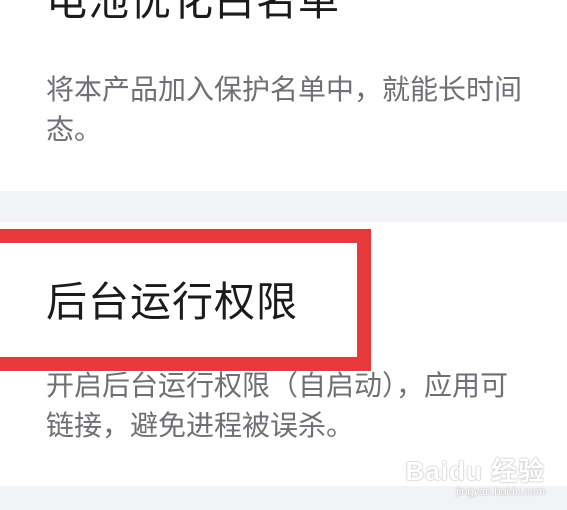 Image resolution: width=567 pixels, height=510 pixels. What do you see at coordinates (475, 471) in the screenshot?
I see `watermark-logo: Baidu 经验` at bounding box center [475, 471].